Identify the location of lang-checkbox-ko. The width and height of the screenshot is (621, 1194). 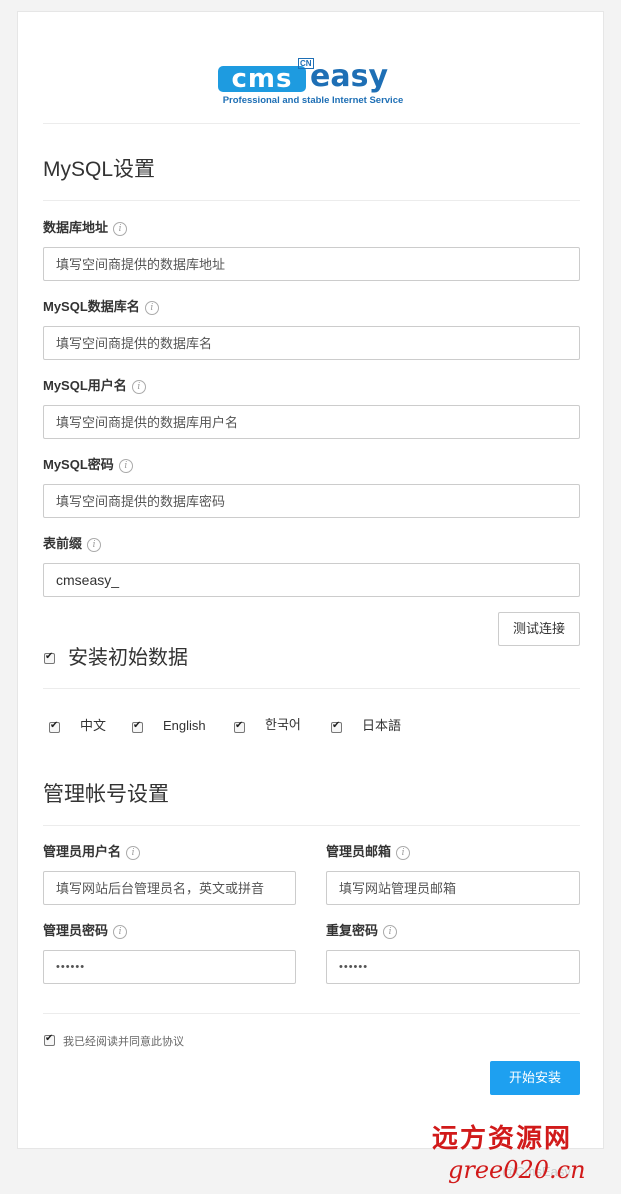
(239, 726).